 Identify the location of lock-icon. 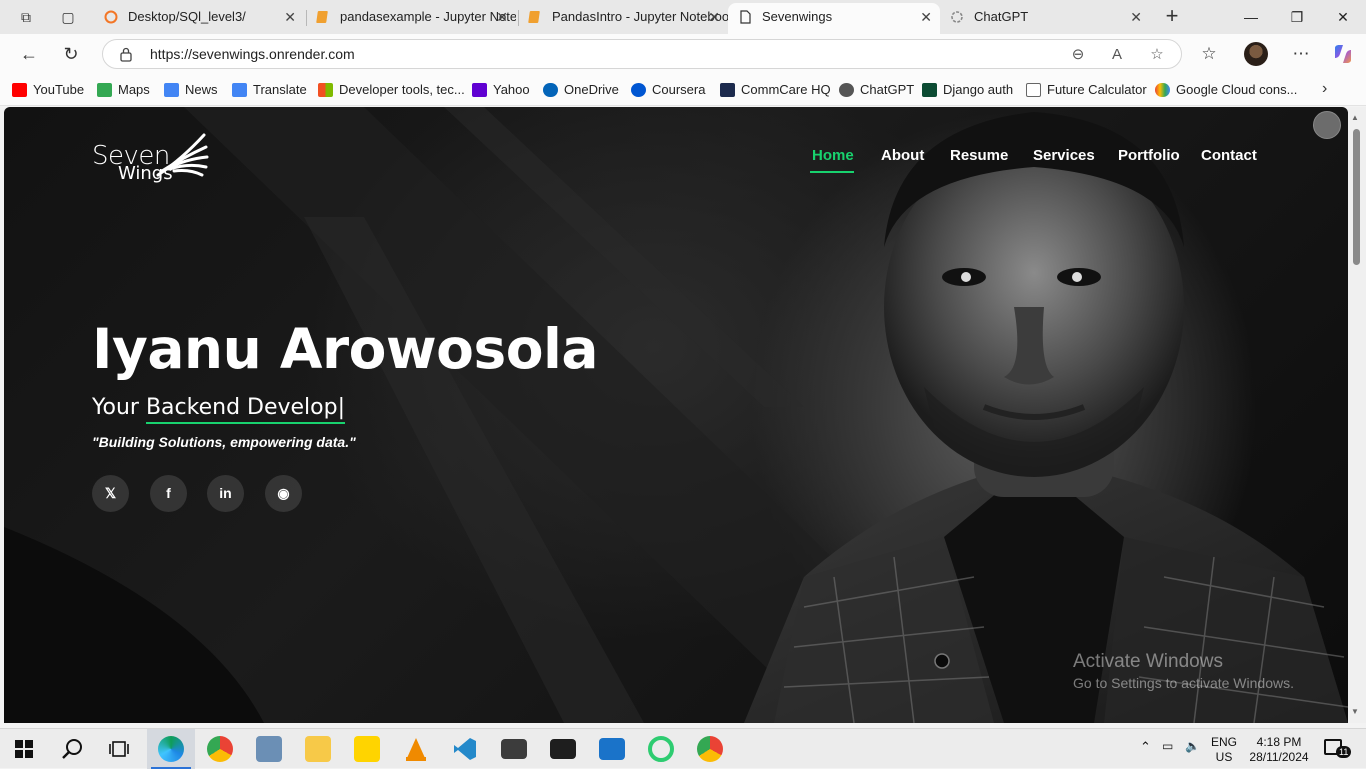
(126, 54).